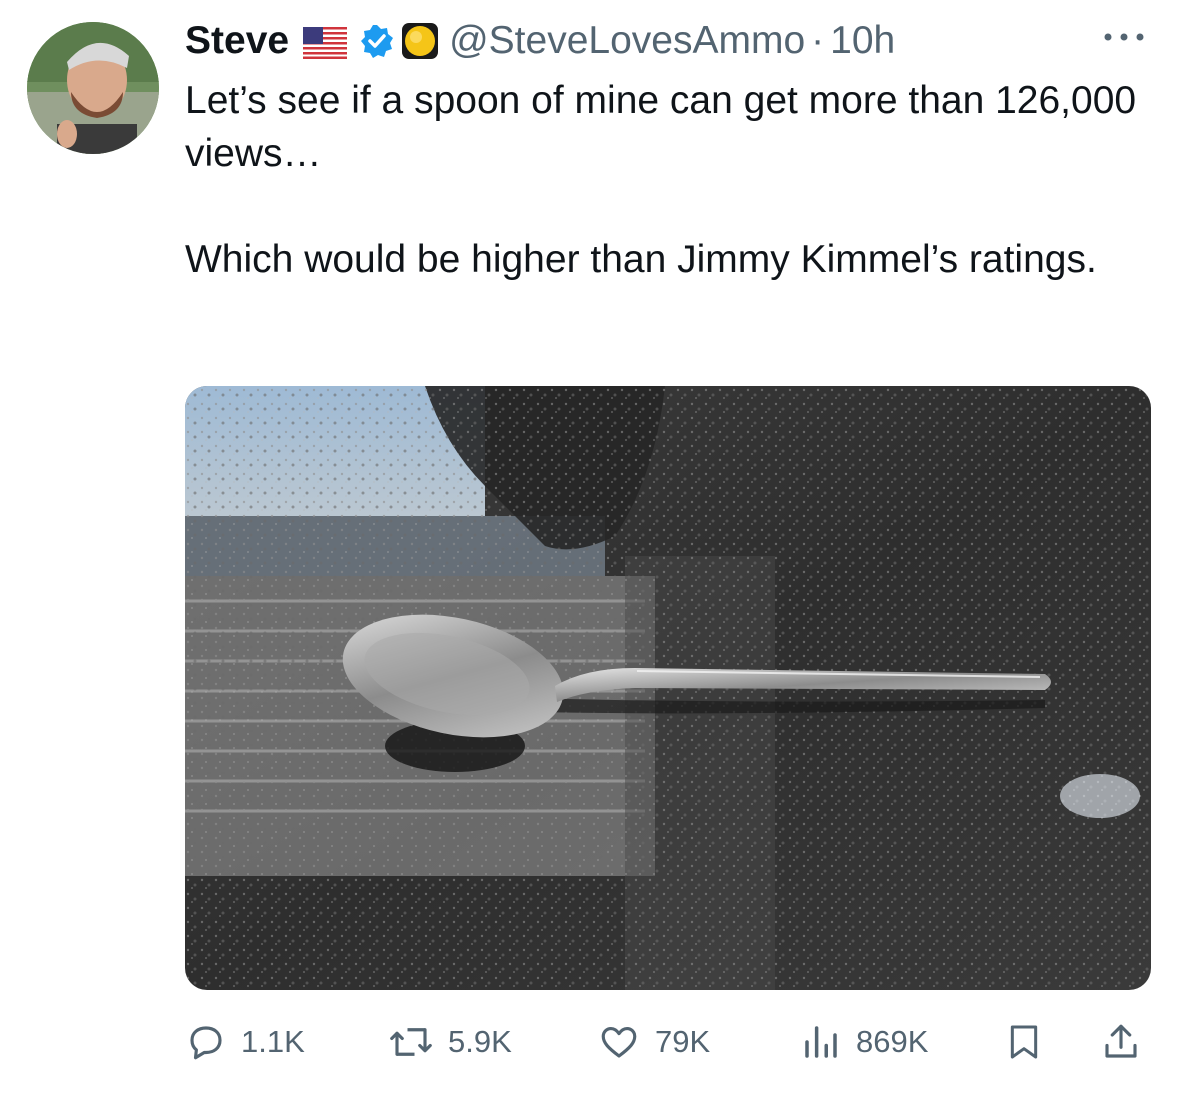  What do you see at coordinates (589, 1042) in the screenshot?
I see `action-bar: 1.1K 5.9K 79K 869K` at bounding box center [589, 1042].